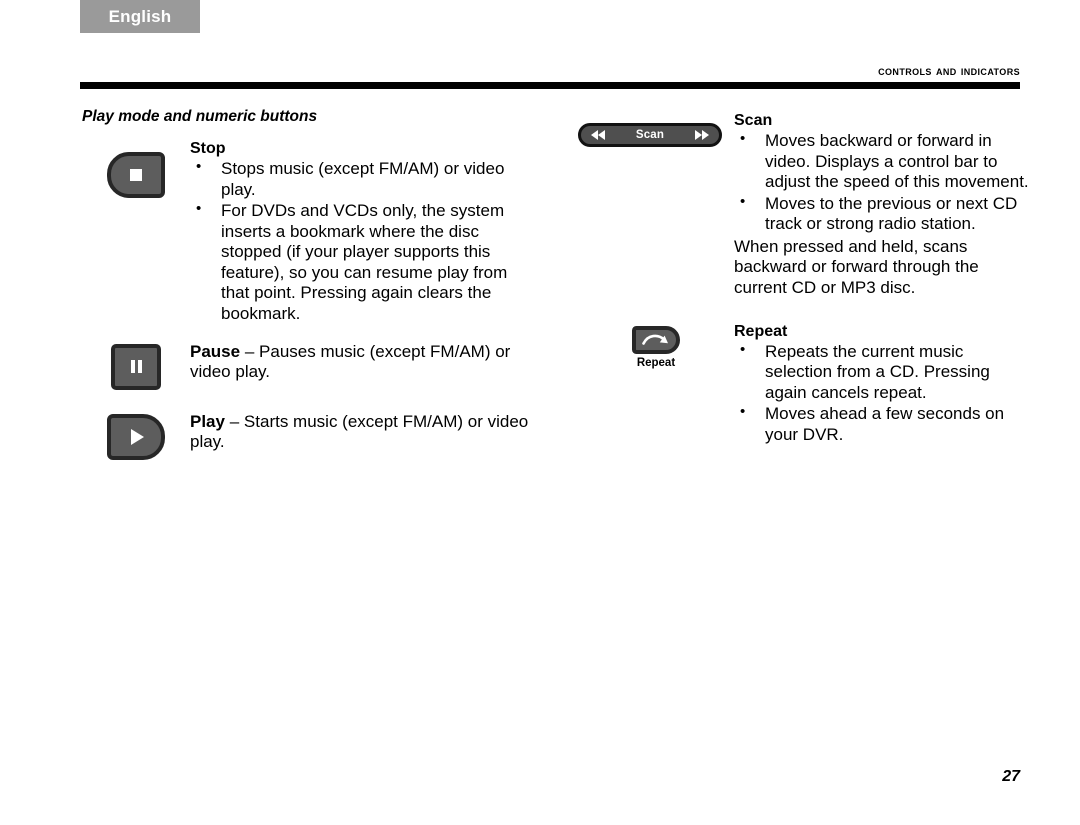 Image resolution: width=1080 pixels, height=825 pixels. I want to click on triangle-glyph-icon, so click(137, 436).